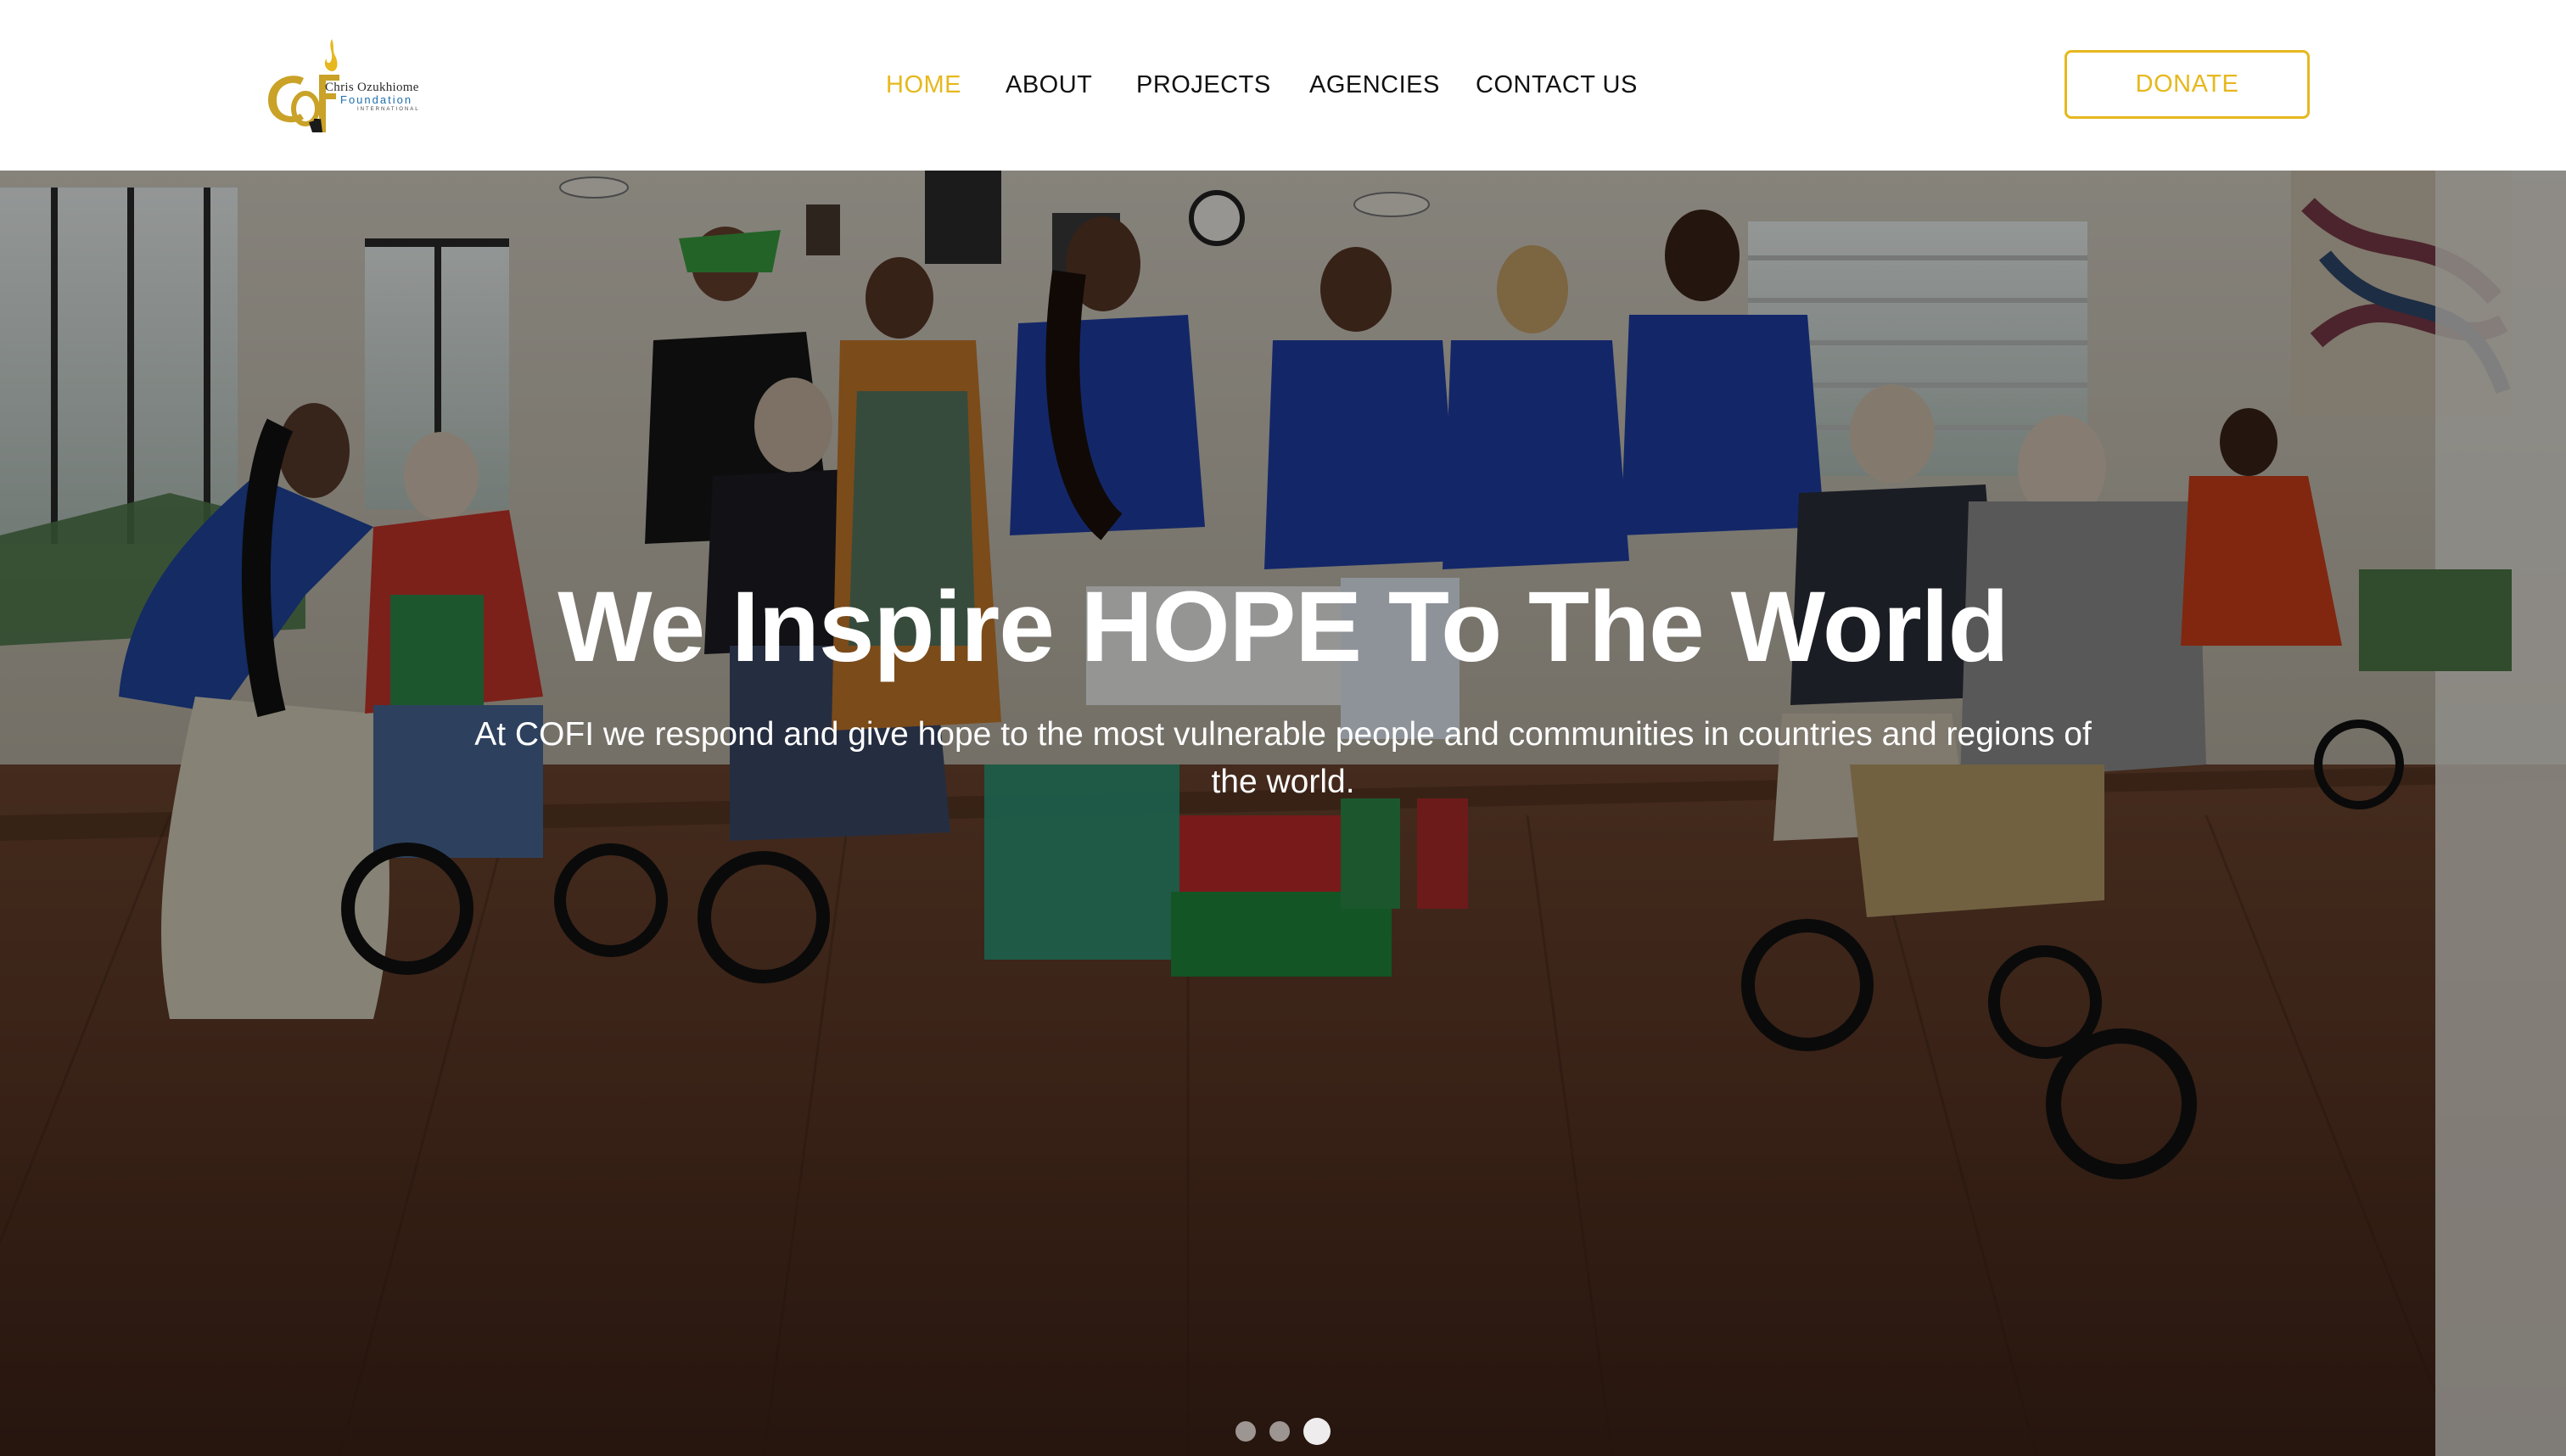 This screenshot has height=1456, width=2566. I want to click on carousel-dots, so click(1283, 1431).